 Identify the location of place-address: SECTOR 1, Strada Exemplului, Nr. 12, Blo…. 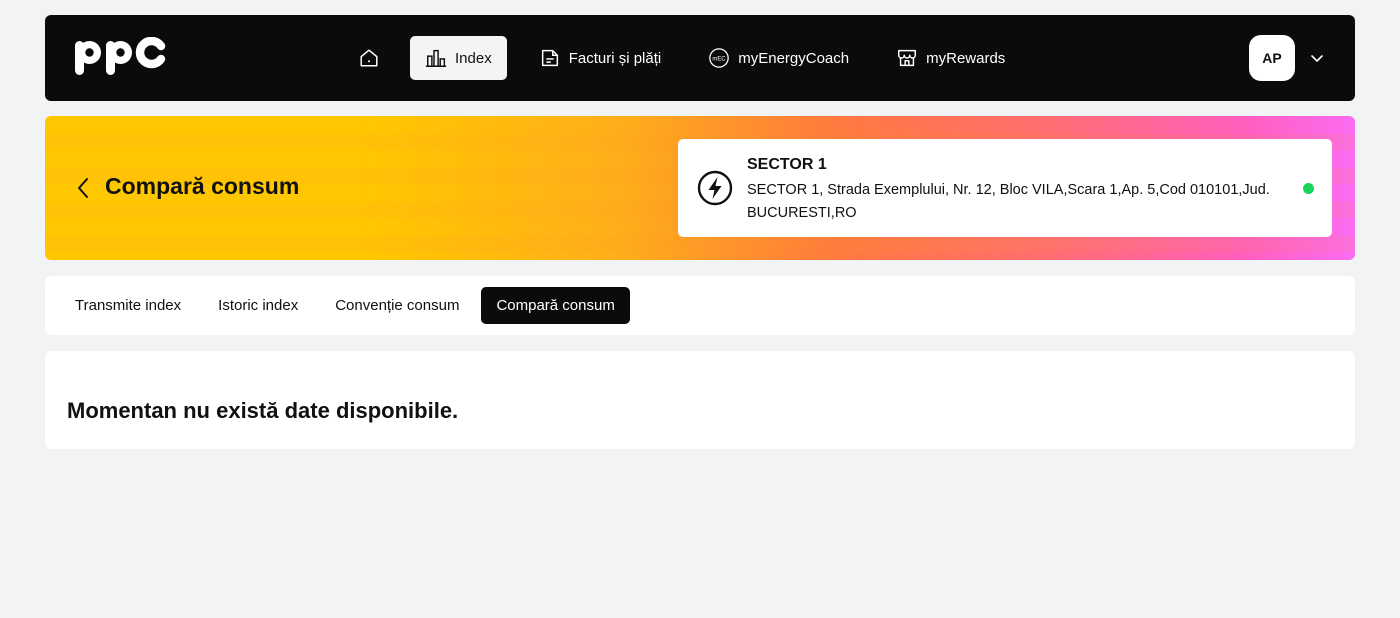
(1008, 201).